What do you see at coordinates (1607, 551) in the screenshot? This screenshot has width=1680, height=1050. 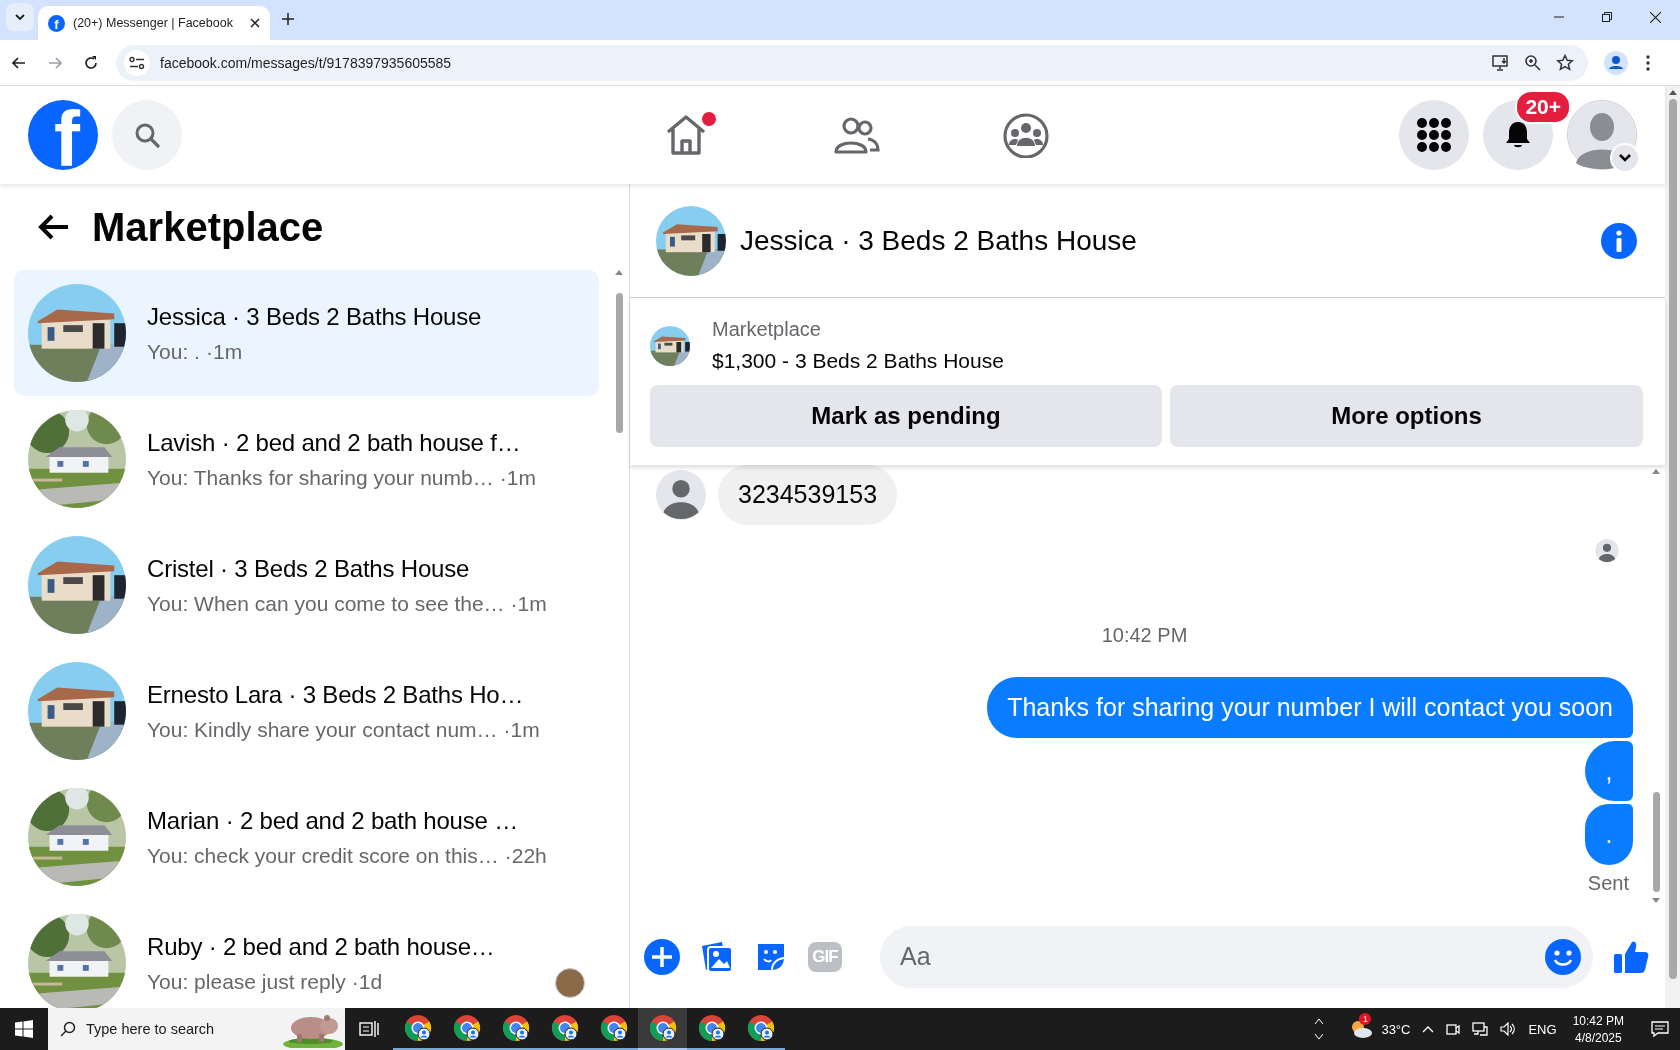 I see `seen-avatar-icon` at bounding box center [1607, 551].